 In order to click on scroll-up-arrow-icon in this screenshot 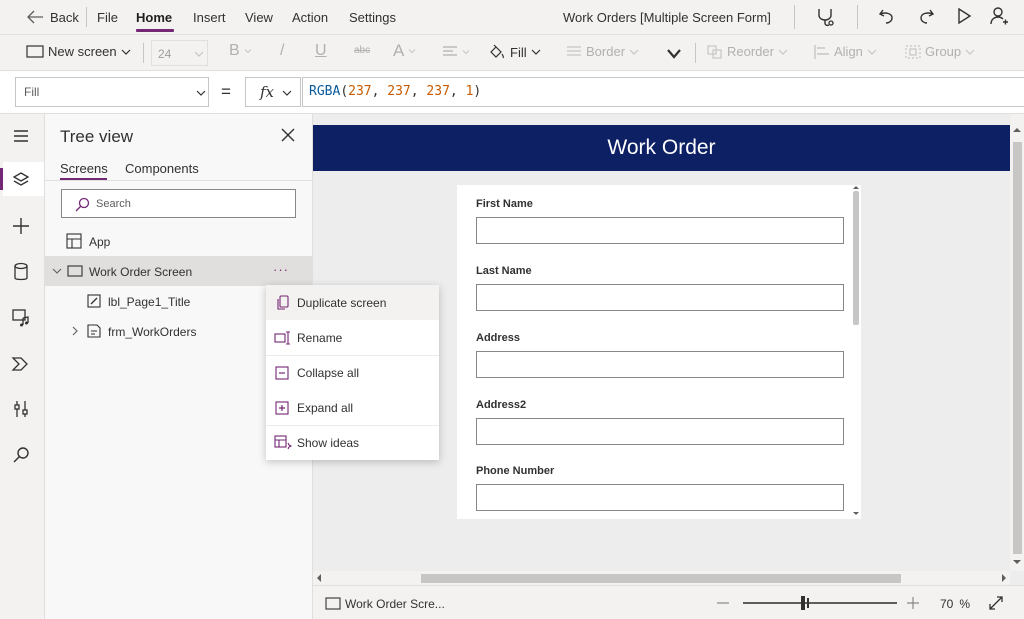, I will do `click(1017, 130)`.